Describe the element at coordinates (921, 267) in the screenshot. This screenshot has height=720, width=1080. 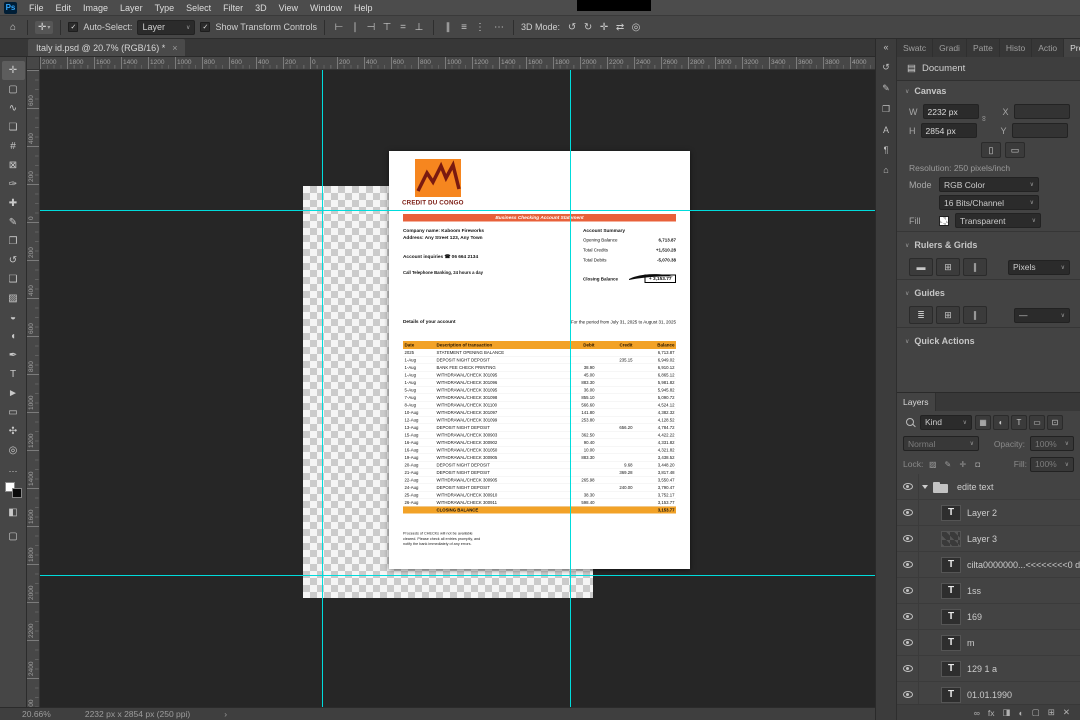
I see `ruler-icon: ▬` at that location.